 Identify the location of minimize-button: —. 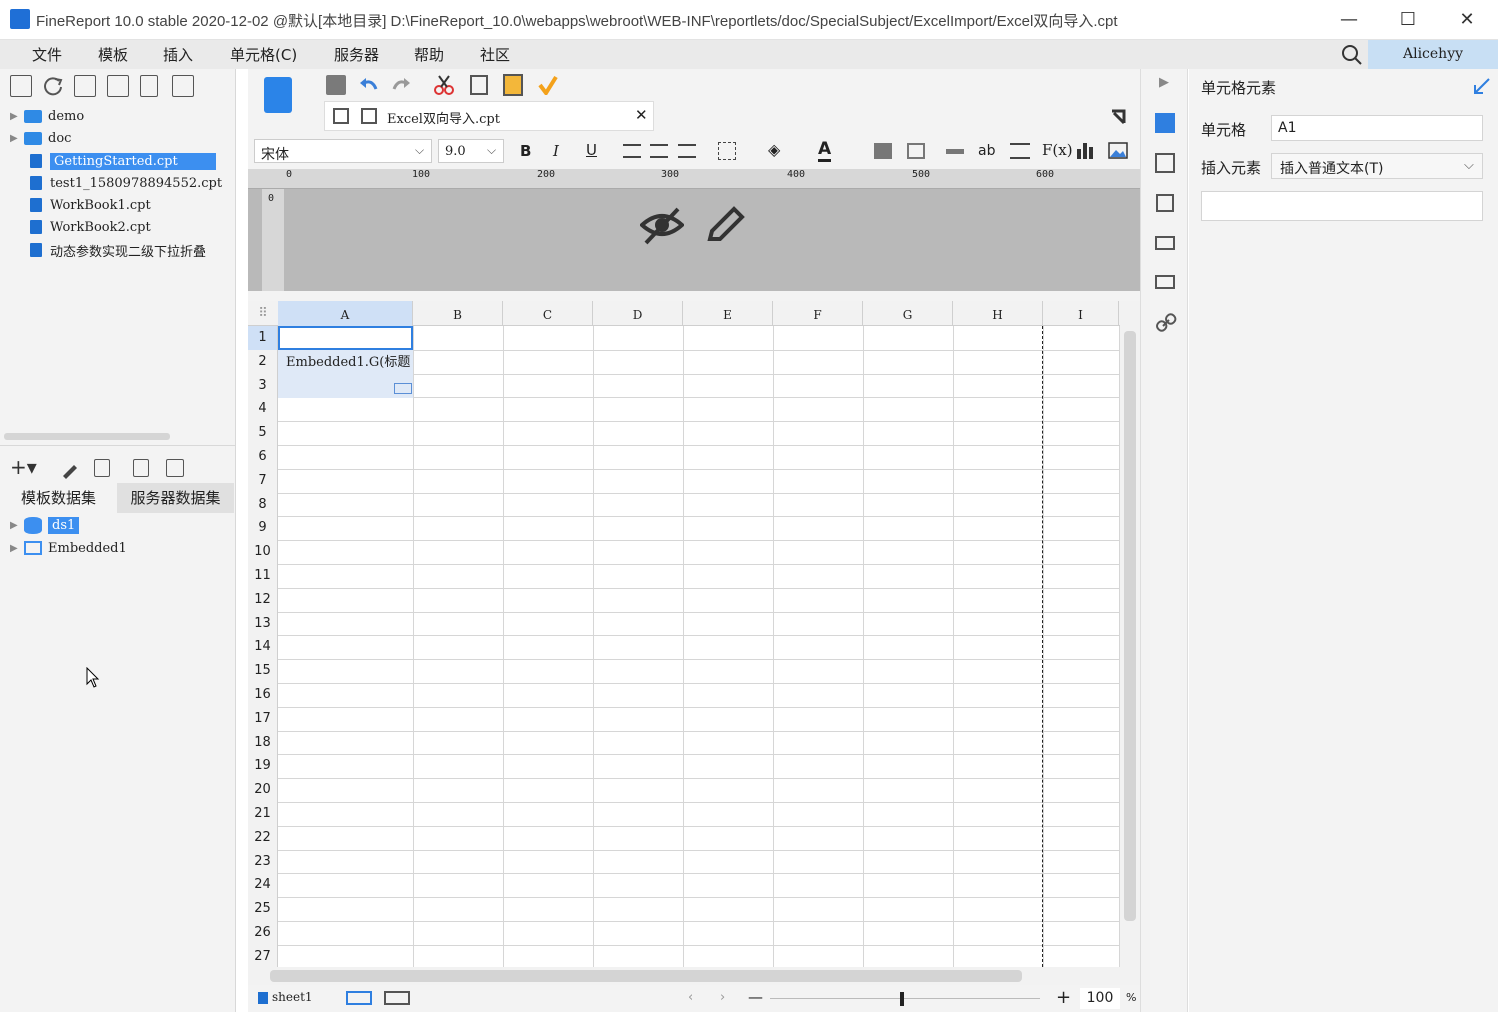
(1349, 20).